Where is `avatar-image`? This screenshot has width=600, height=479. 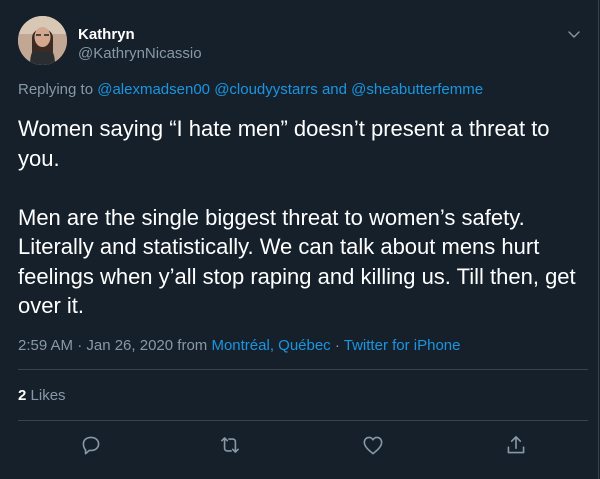 avatar-image is located at coordinates (42, 40).